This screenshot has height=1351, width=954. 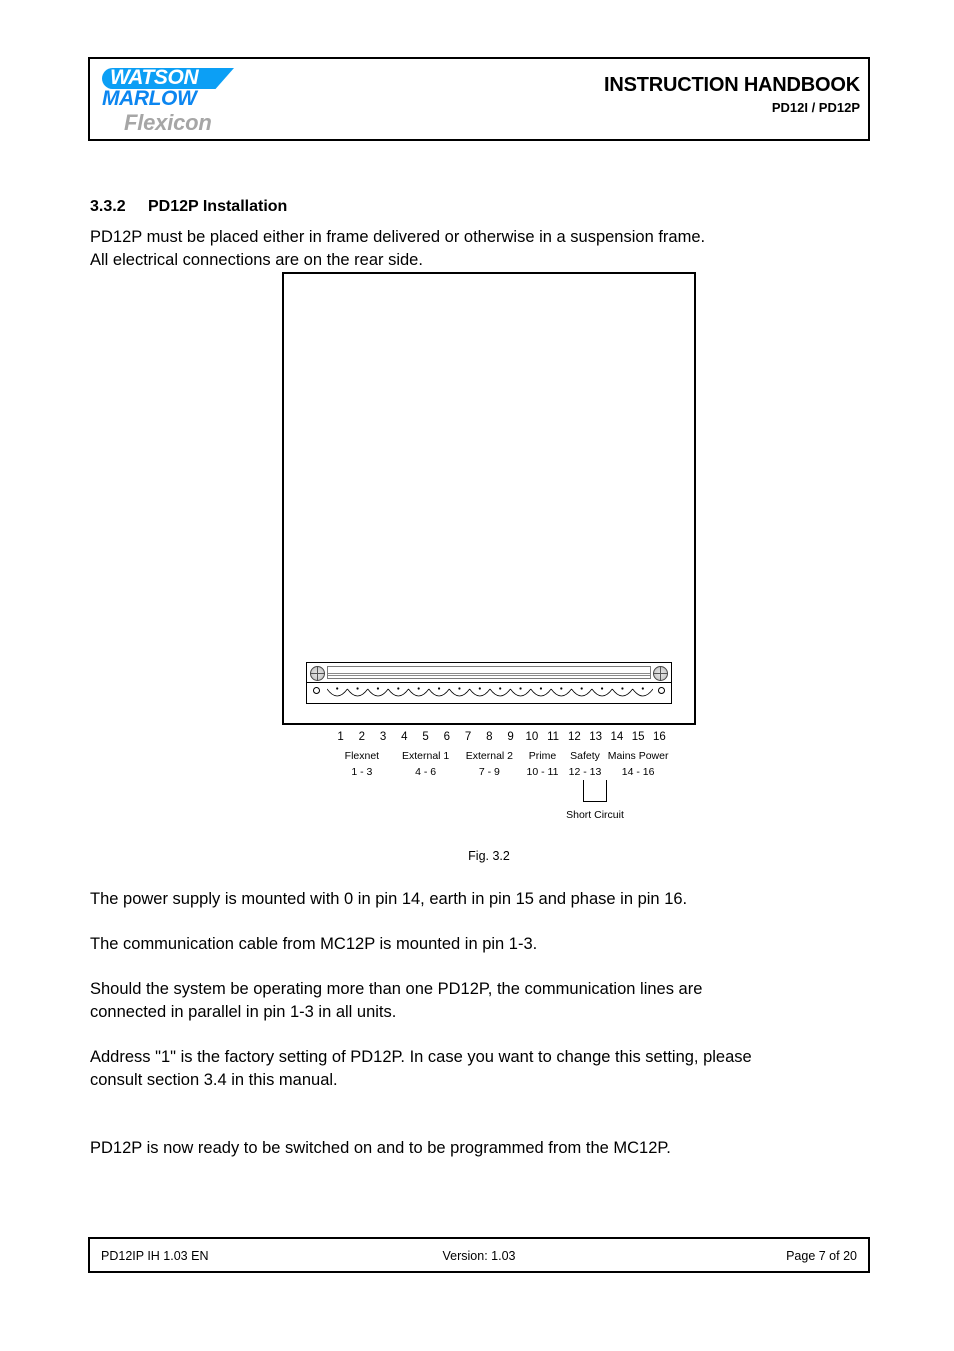 What do you see at coordinates (362, 756) in the screenshot?
I see `pin-group-name-flexnet: Flexnet` at bounding box center [362, 756].